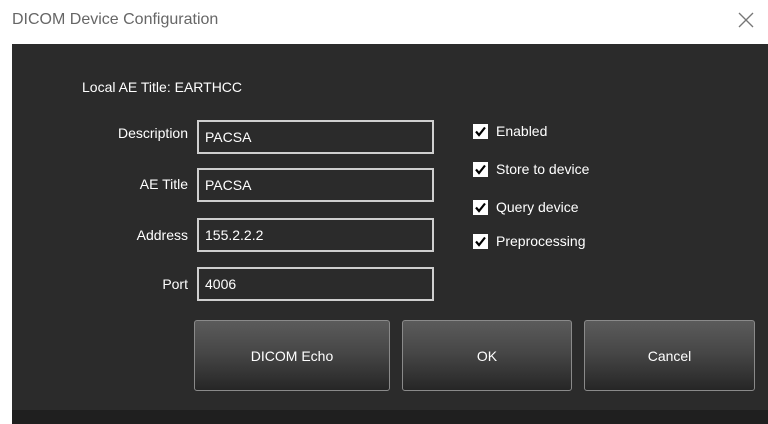 This screenshot has width=768, height=424. Describe the element at coordinates (115, 19) in the screenshot. I see `window-title: DICOM Device Configuration` at that location.